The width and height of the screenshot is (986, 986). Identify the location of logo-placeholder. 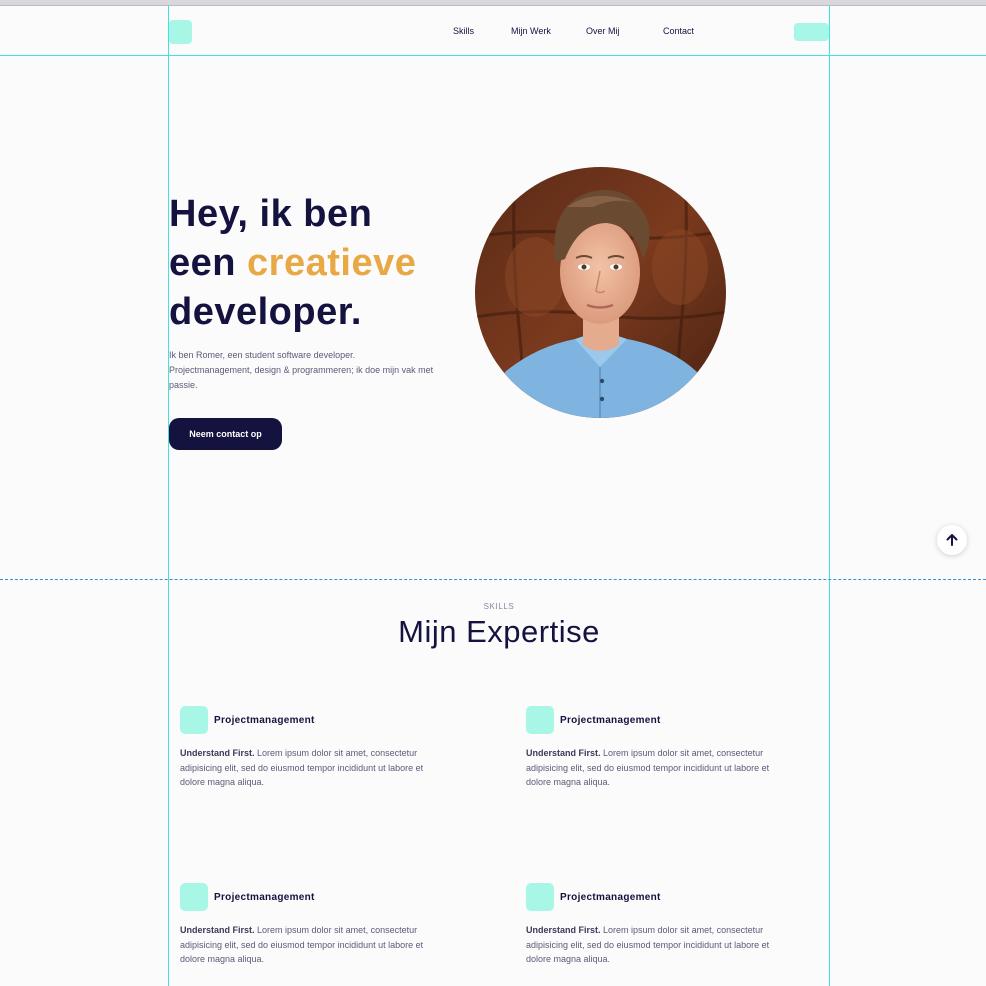
(180, 32).